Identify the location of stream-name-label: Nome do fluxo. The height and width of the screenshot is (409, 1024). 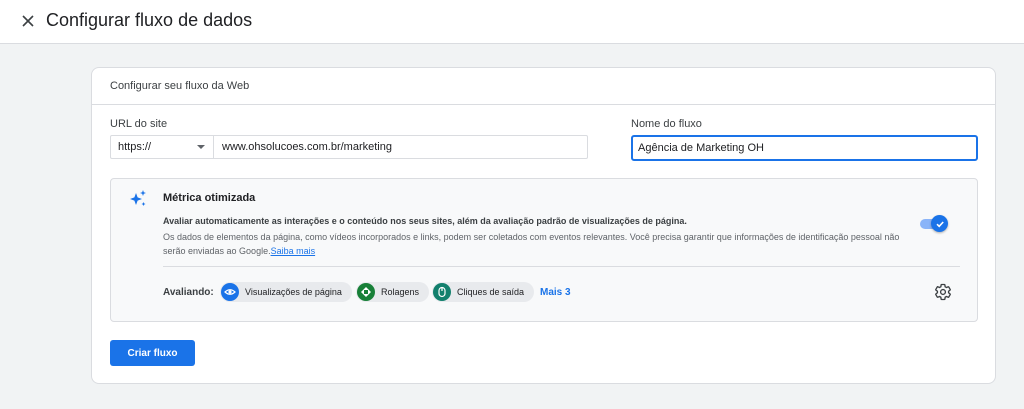
(666, 124).